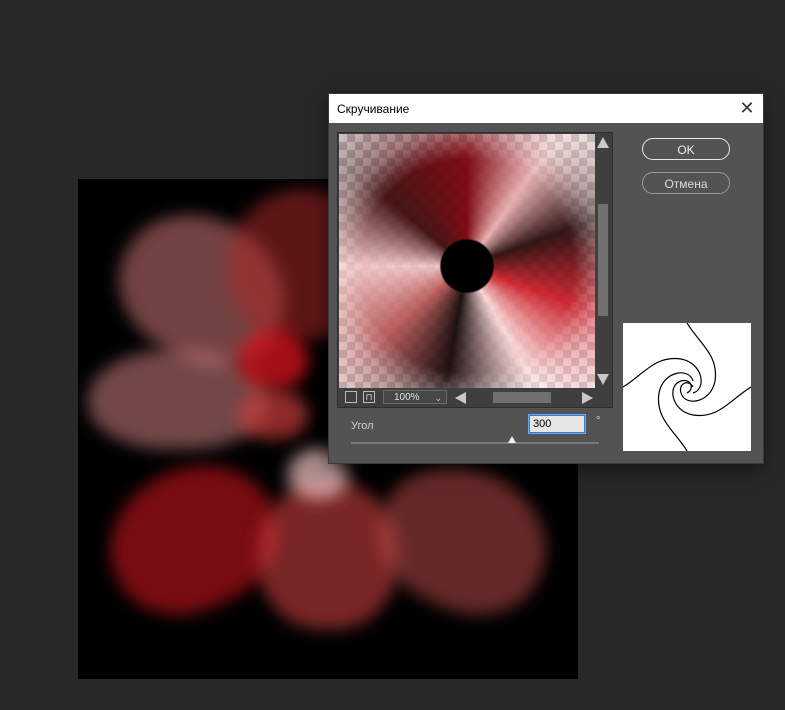 The height and width of the screenshot is (710, 785). What do you see at coordinates (557, 424) in the screenshot?
I see `angle-input: 300` at bounding box center [557, 424].